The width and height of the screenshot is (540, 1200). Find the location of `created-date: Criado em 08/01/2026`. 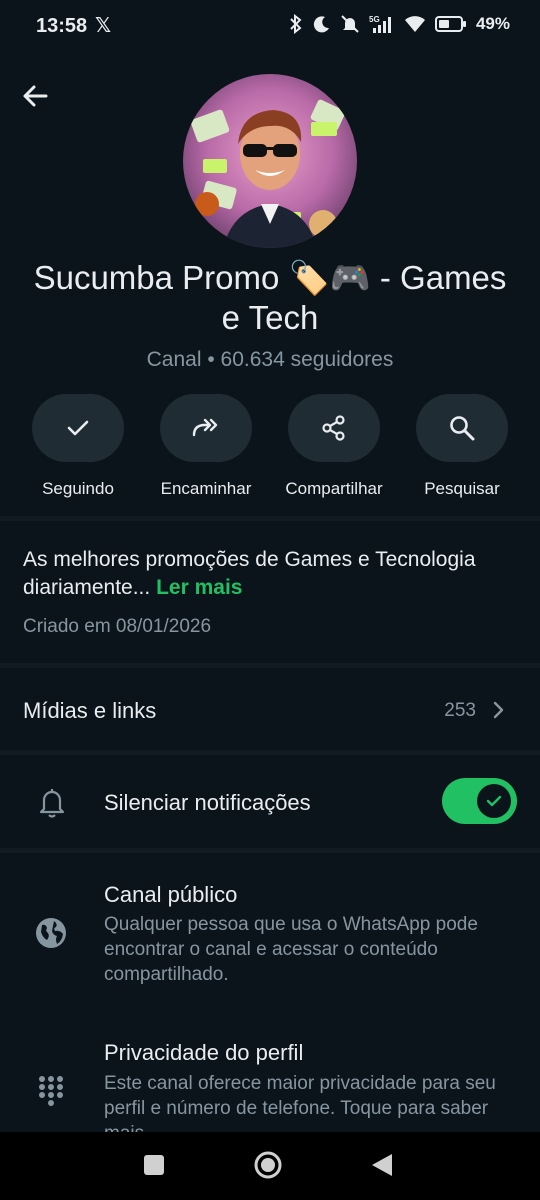

created-date: Criado em 08/01/2026 is located at coordinates (117, 626).